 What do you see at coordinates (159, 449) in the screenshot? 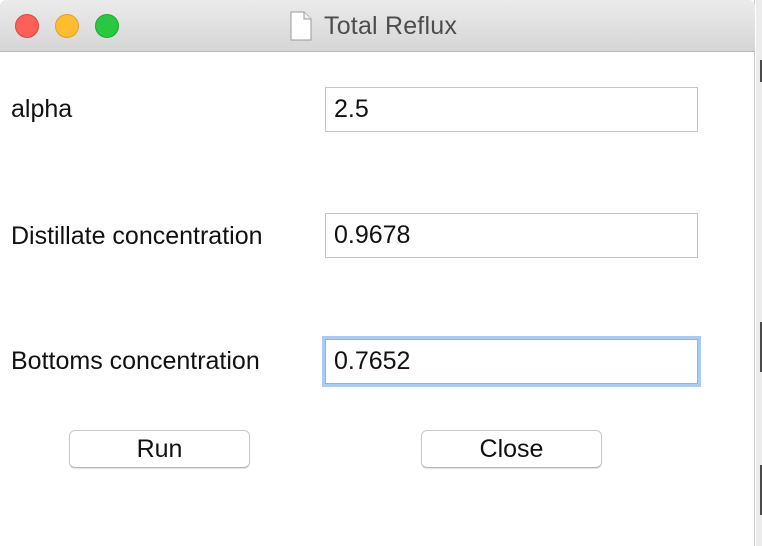
I see `run-button: Run` at bounding box center [159, 449].